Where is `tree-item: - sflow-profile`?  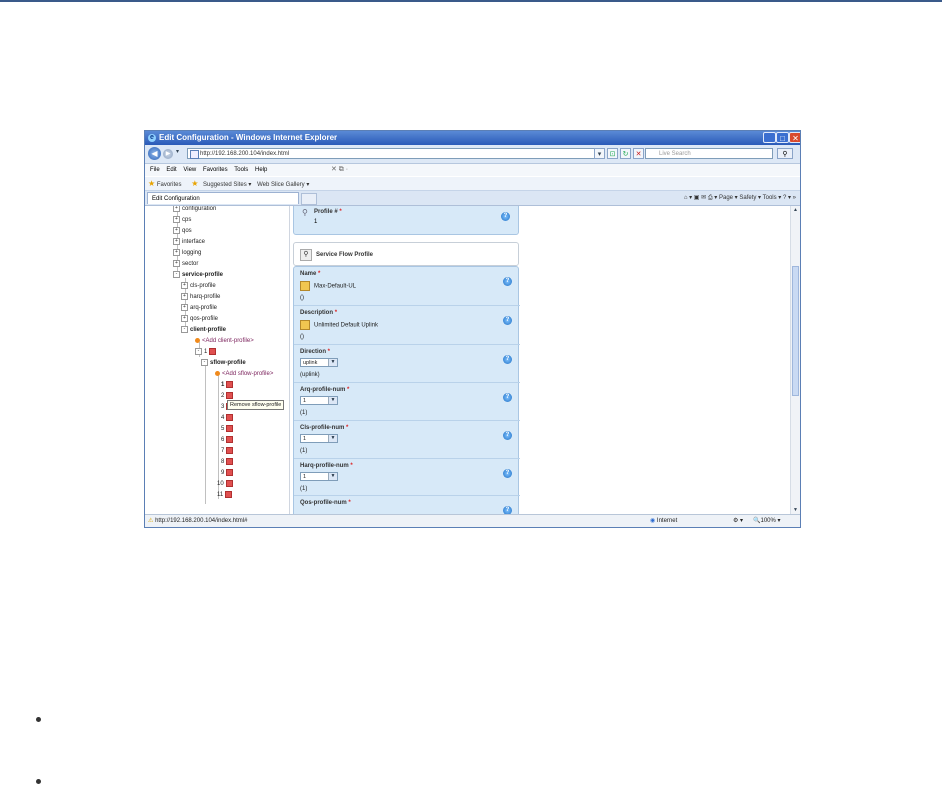 tree-item: - sflow-profile is located at coordinates (223, 363).